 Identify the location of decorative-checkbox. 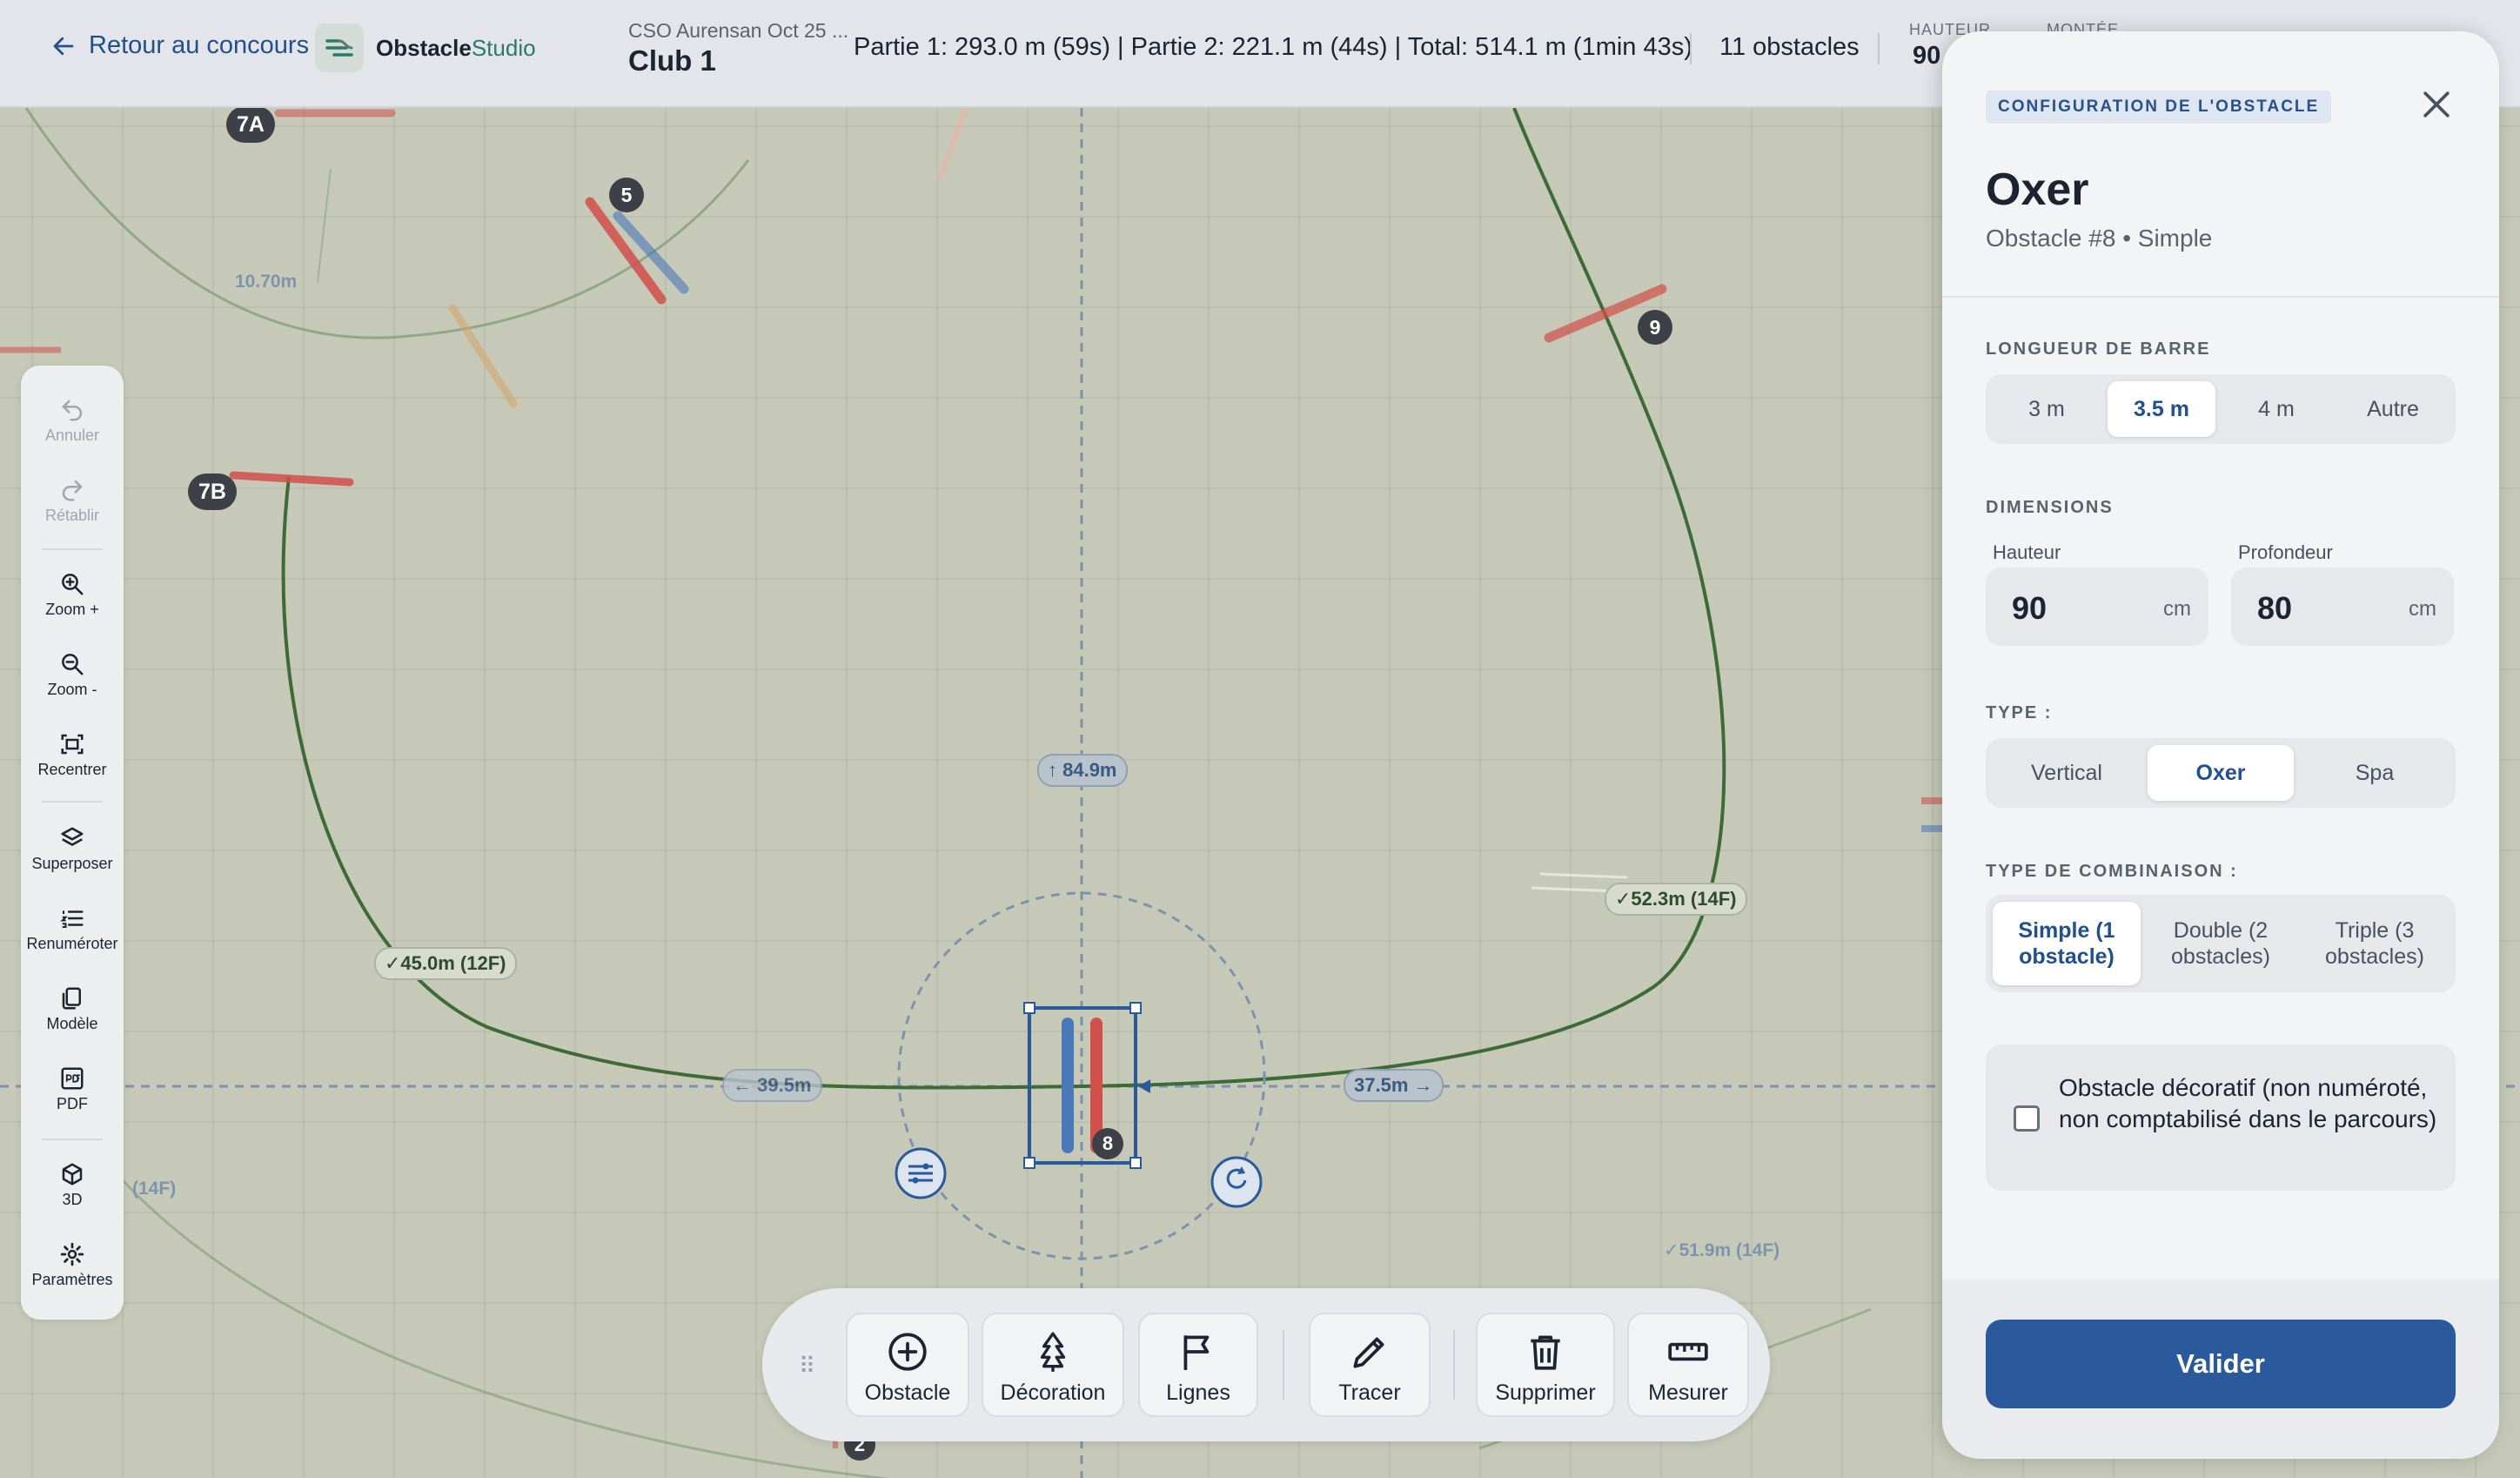
(2027, 1118).